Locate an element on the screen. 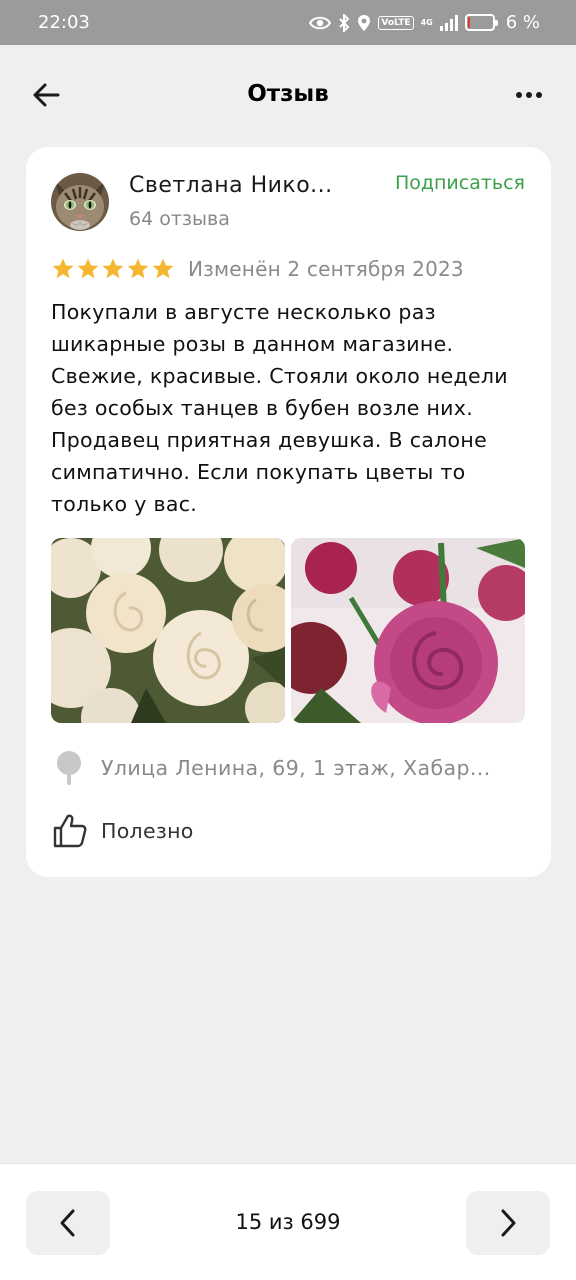 This screenshot has width=576, height=1280. battery-percent: 6 % is located at coordinates (522, 22).